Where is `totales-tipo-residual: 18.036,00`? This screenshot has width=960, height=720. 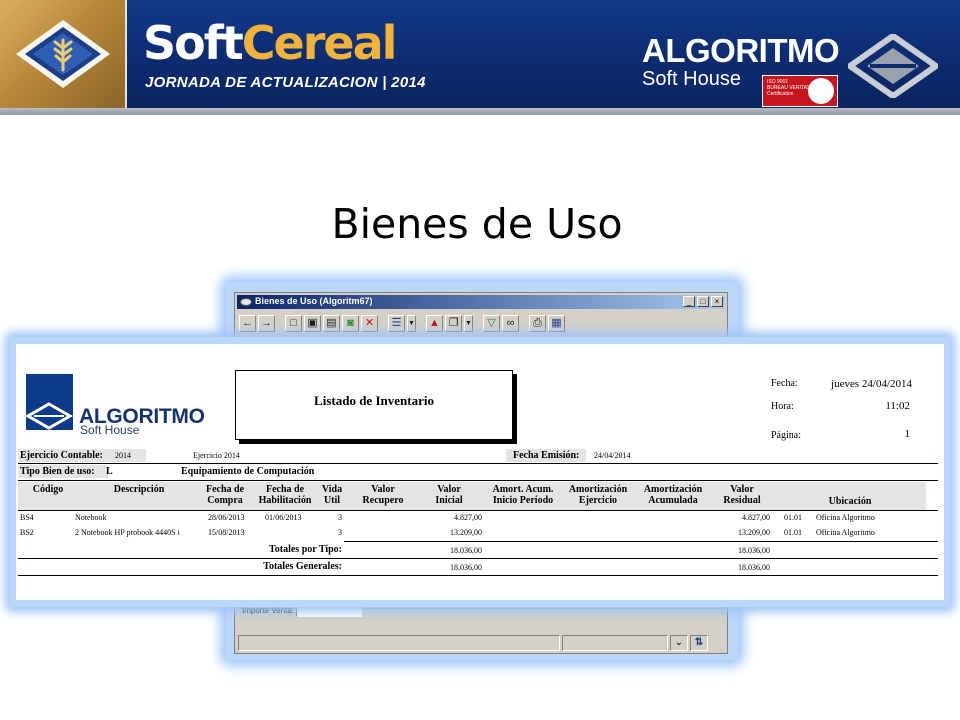 totales-tipo-residual: 18.036,00 is located at coordinates (754, 550).